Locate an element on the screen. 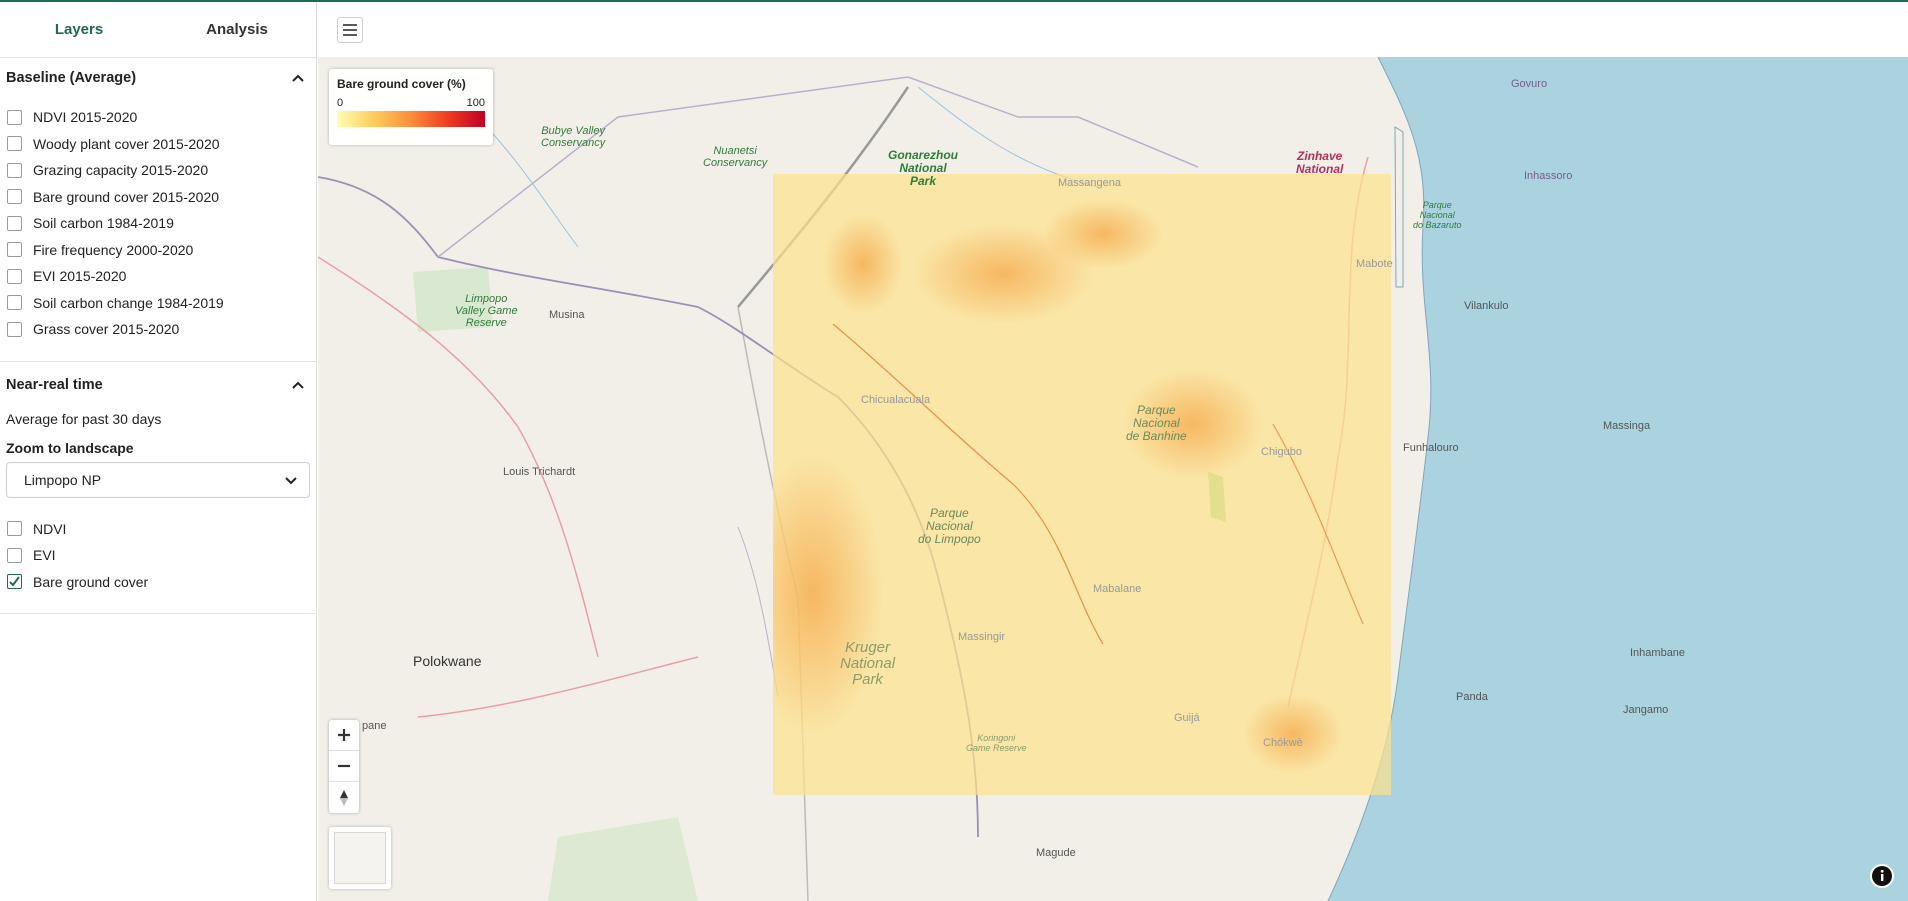 The width and height of the screenshot is (1908, 901). map-label-banhine: Parque Nacional de Banhine is located at coordinates (1156, 423).